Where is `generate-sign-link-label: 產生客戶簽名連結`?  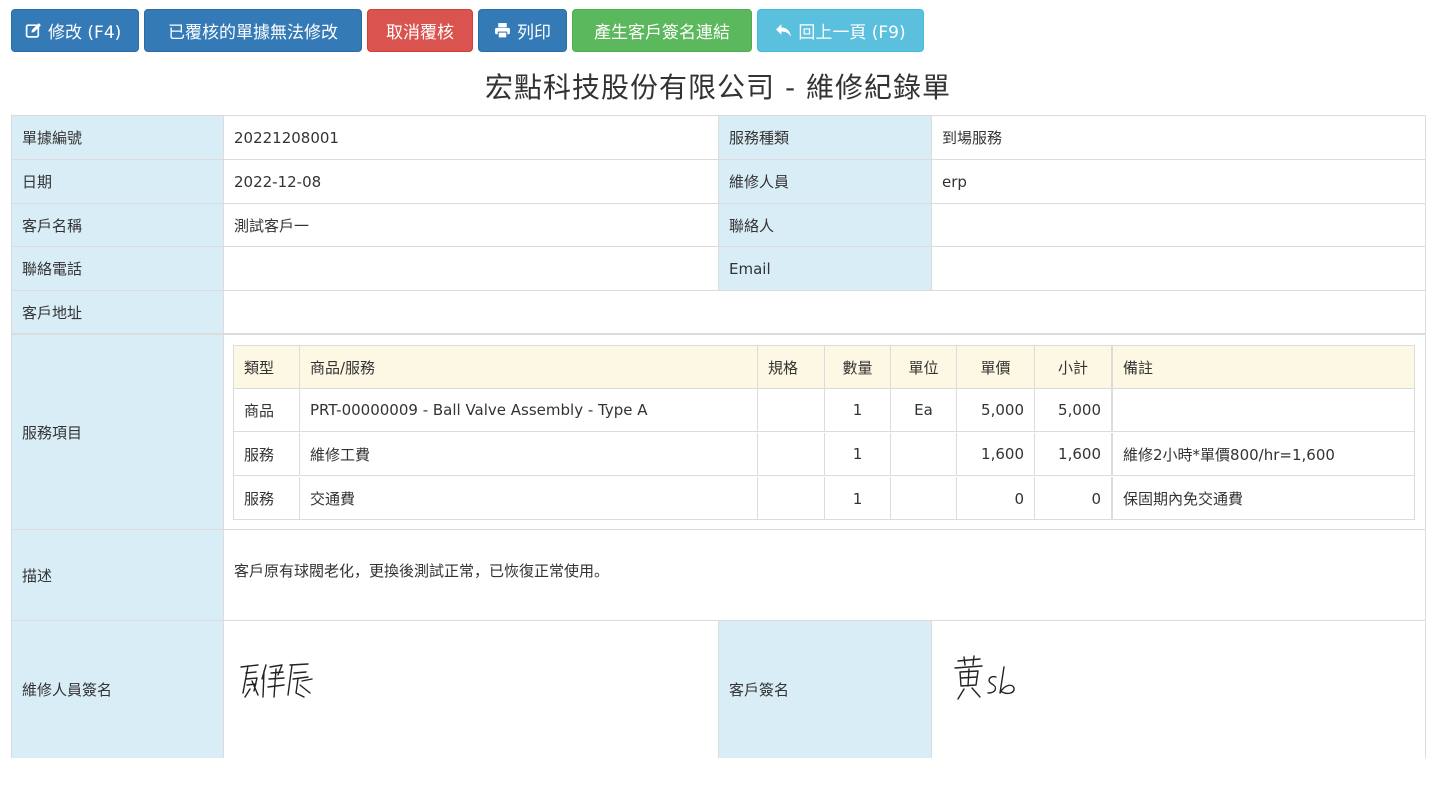
generate-sign-link-label: 產生客戶簽名連結 is located at coordinates (662, 33).